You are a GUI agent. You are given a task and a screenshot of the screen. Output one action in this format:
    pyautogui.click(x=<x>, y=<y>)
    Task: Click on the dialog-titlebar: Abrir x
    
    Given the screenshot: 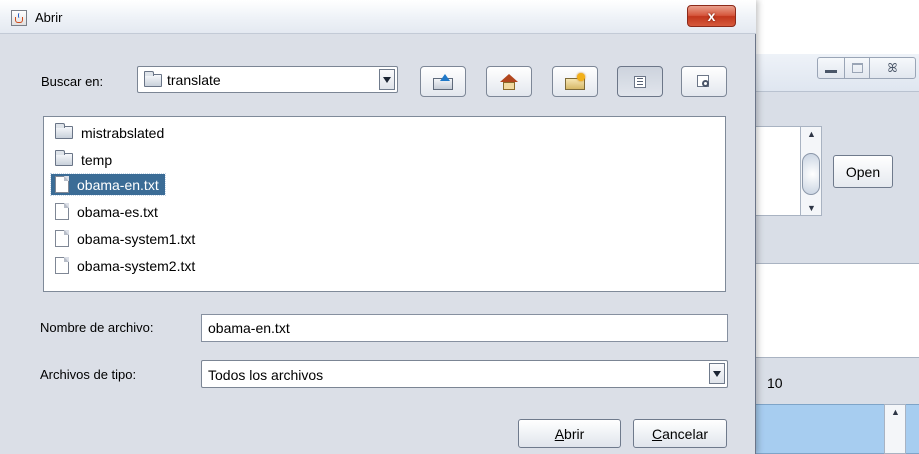 What is the action you would take?
    pyautogui.click(x=378, y=17)
    